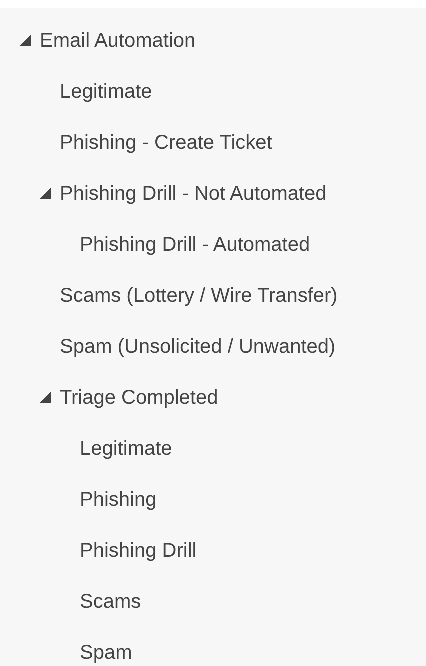  Describe the element at coordinates (195, 244) in the screenshot. I see `tree-item: Phishing Drill - Automated` at that location.